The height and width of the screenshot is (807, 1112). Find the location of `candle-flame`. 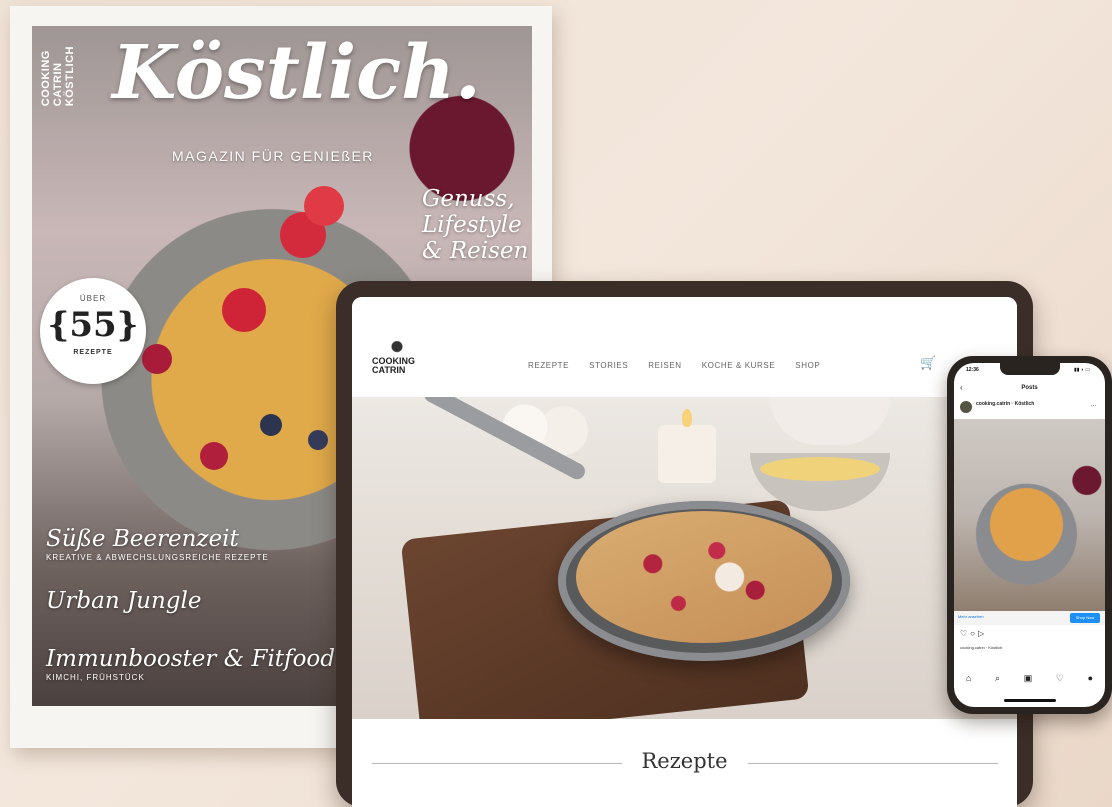

candle-flame is located at coordinates (687, 418).